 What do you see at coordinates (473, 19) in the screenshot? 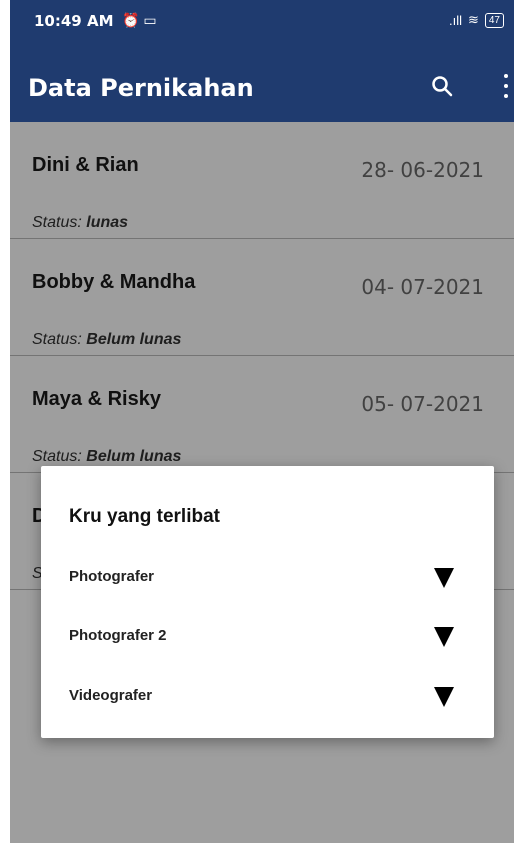
I see `wifi-icon: ≋` at bounding box center [473, 19].